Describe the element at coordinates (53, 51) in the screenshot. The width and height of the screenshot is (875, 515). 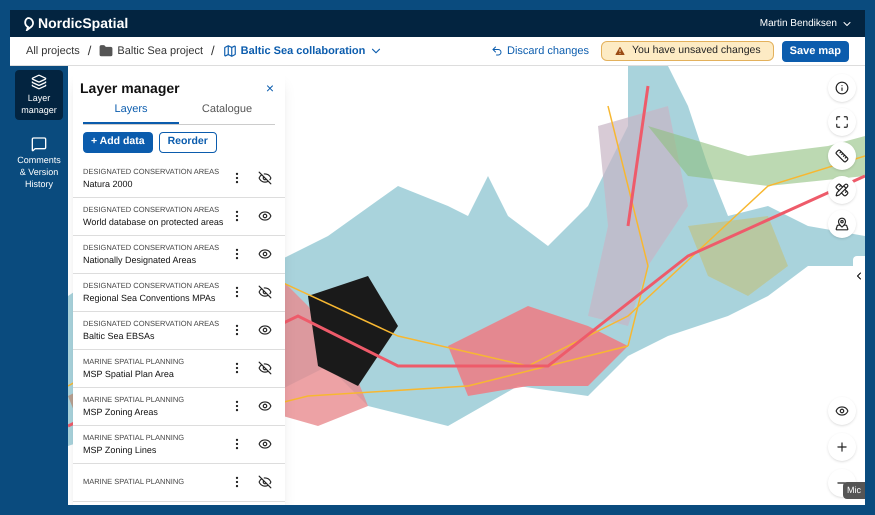
I see `breadcrumb-link: All projects` at that location.